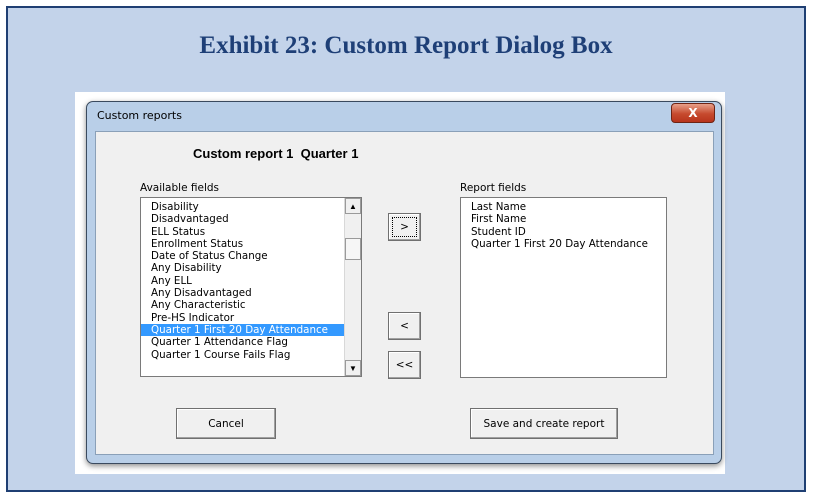 This screenshot has height=500, width=815. What do you see at coordinates (352, 287) in the screenshot?
I see `available-fields-scrollbar: ▲ ▼` at bounding box center [352, 287].